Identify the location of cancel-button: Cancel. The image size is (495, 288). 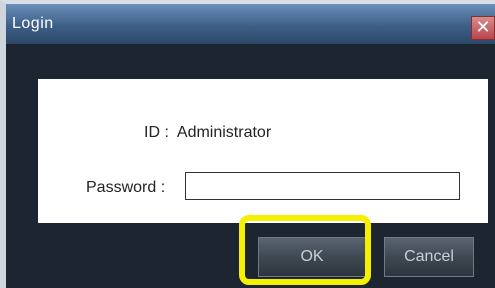
(429, 257).